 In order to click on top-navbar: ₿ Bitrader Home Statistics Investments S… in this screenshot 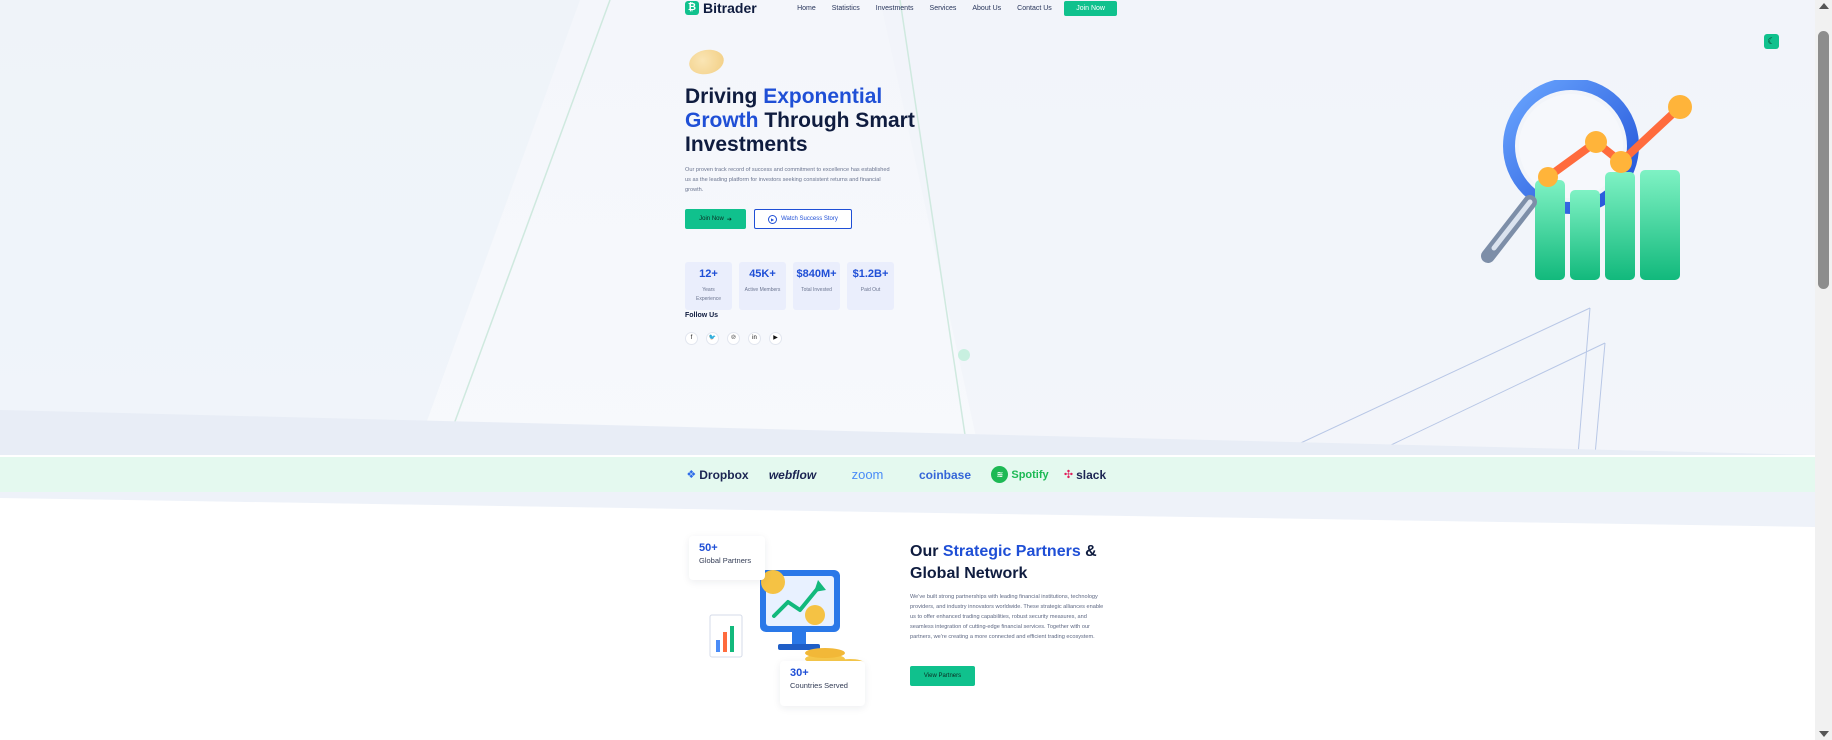, I will do `click(901, 8)`.